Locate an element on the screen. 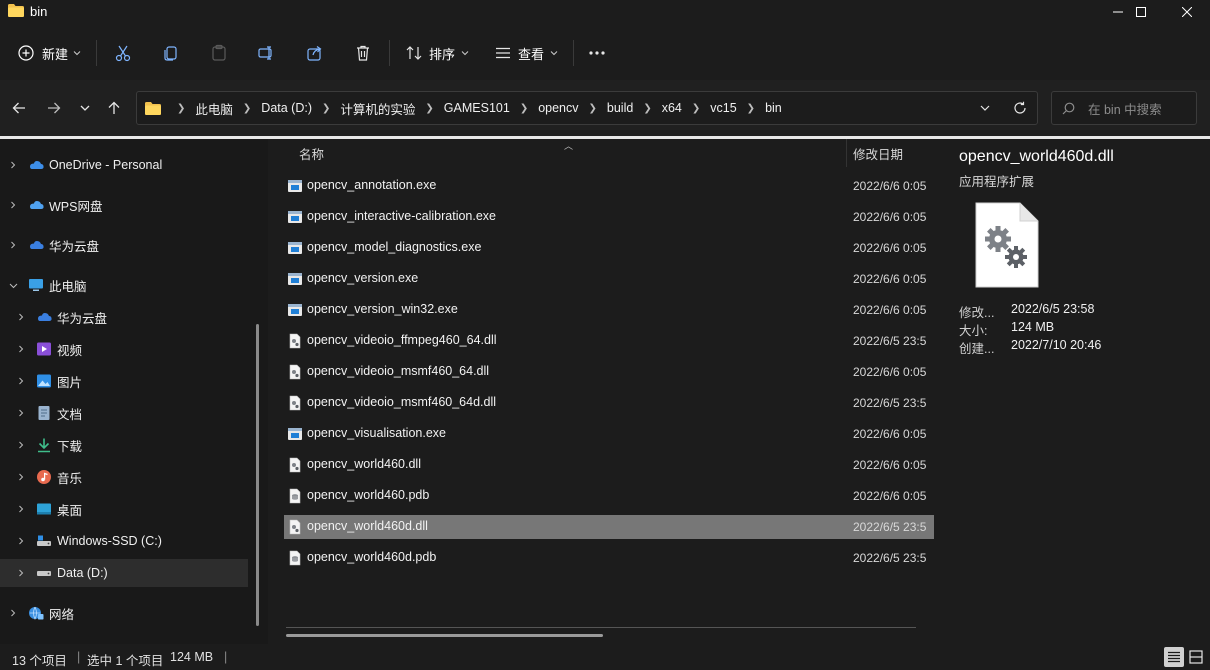 This screenshot has height=670, width=1210. rename-button is located at coordinates (266, 53).